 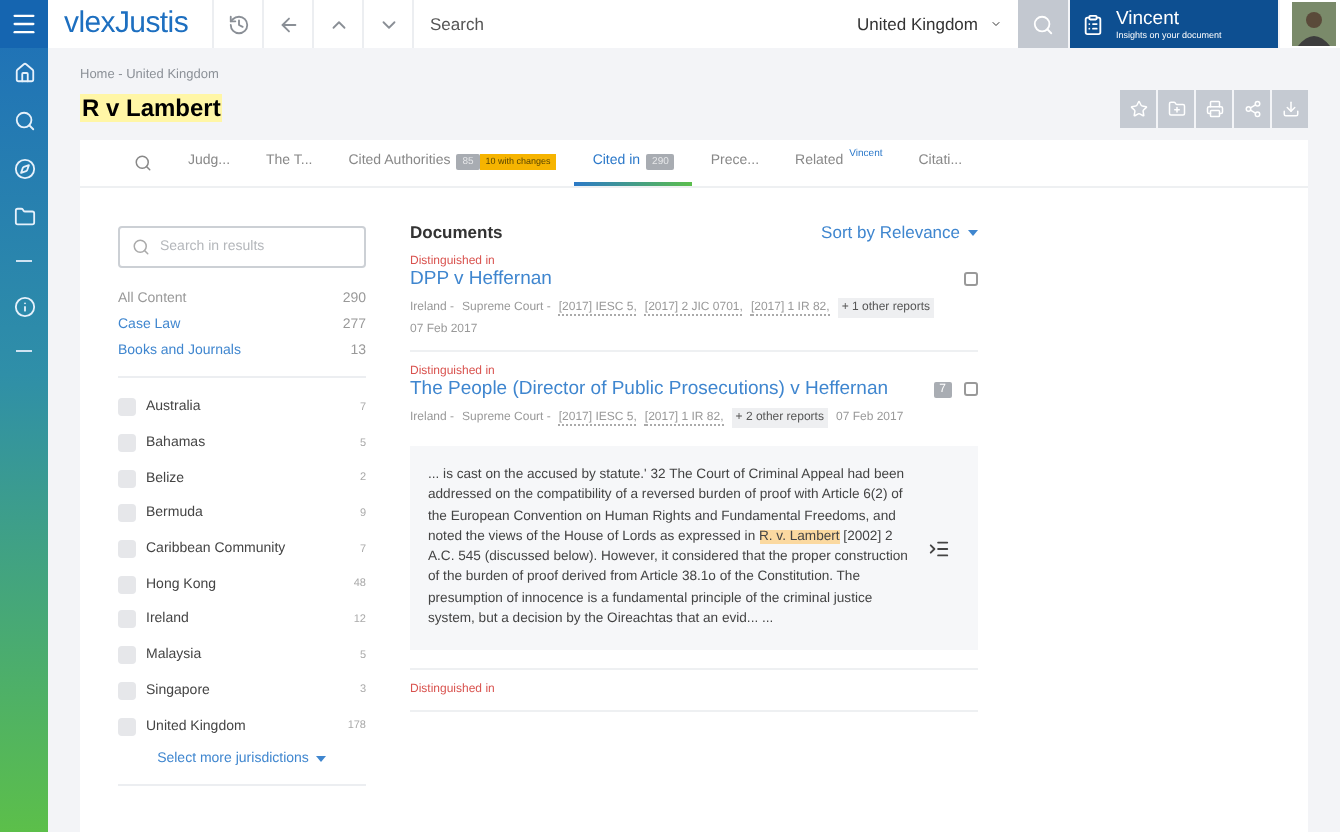 I want to click on avatar, so click(x=1310, y=24).